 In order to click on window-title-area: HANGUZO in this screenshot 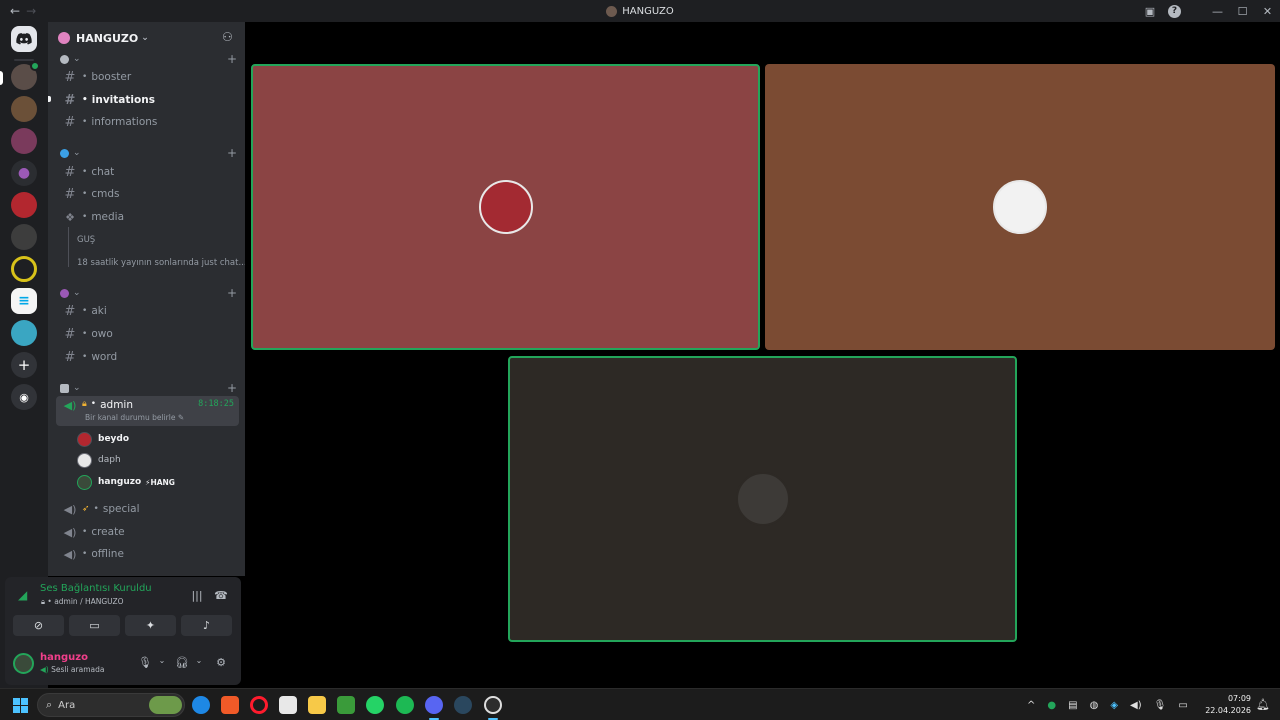, I will do `click(640, 11)`.